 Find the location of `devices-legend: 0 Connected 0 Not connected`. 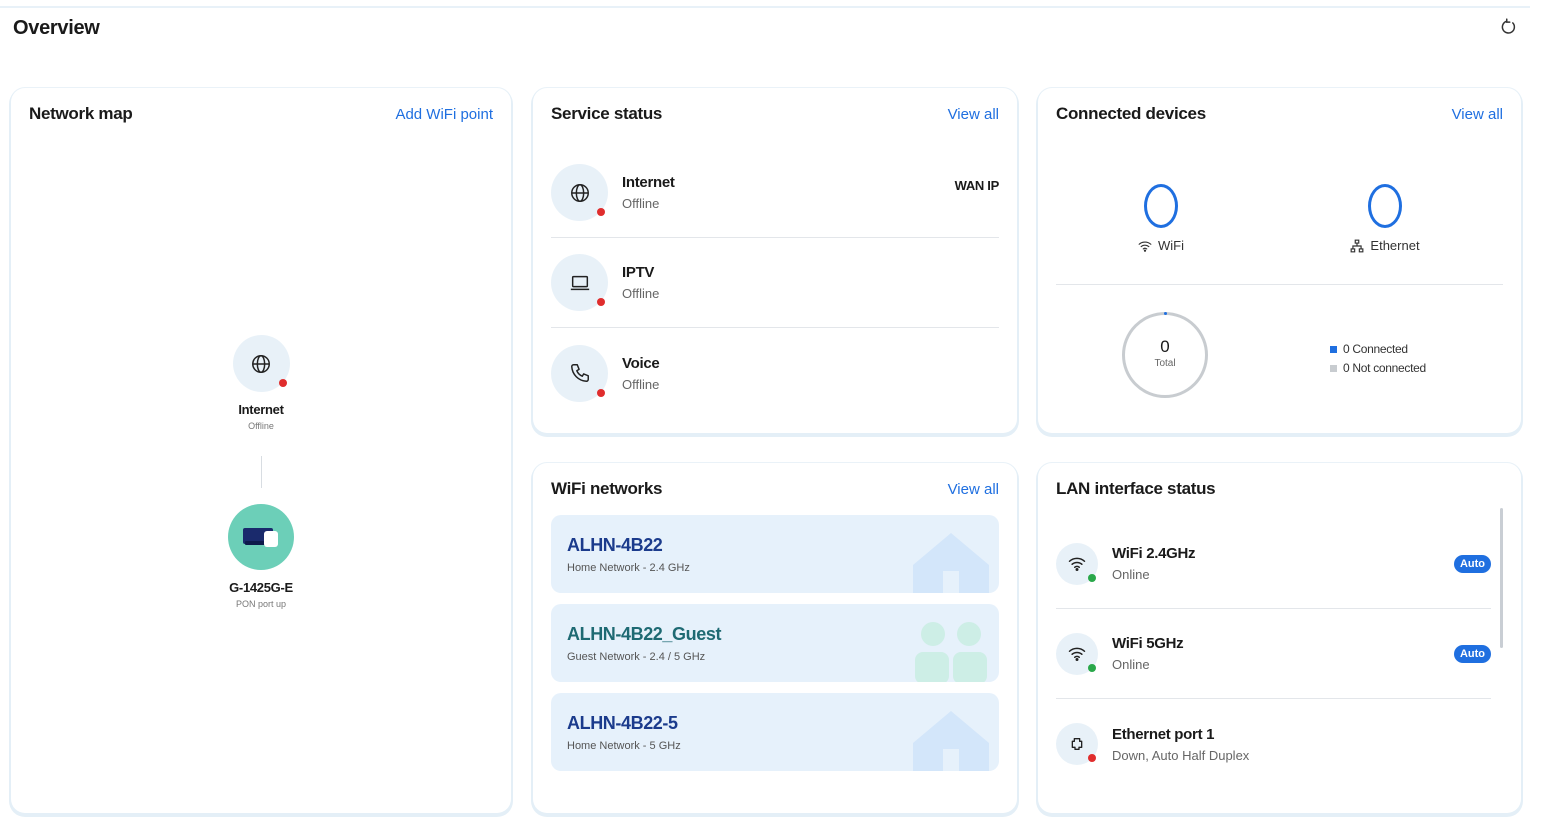

devices-legend: 0 Connected 0 Not connected is located at coordinates (1378, 361).